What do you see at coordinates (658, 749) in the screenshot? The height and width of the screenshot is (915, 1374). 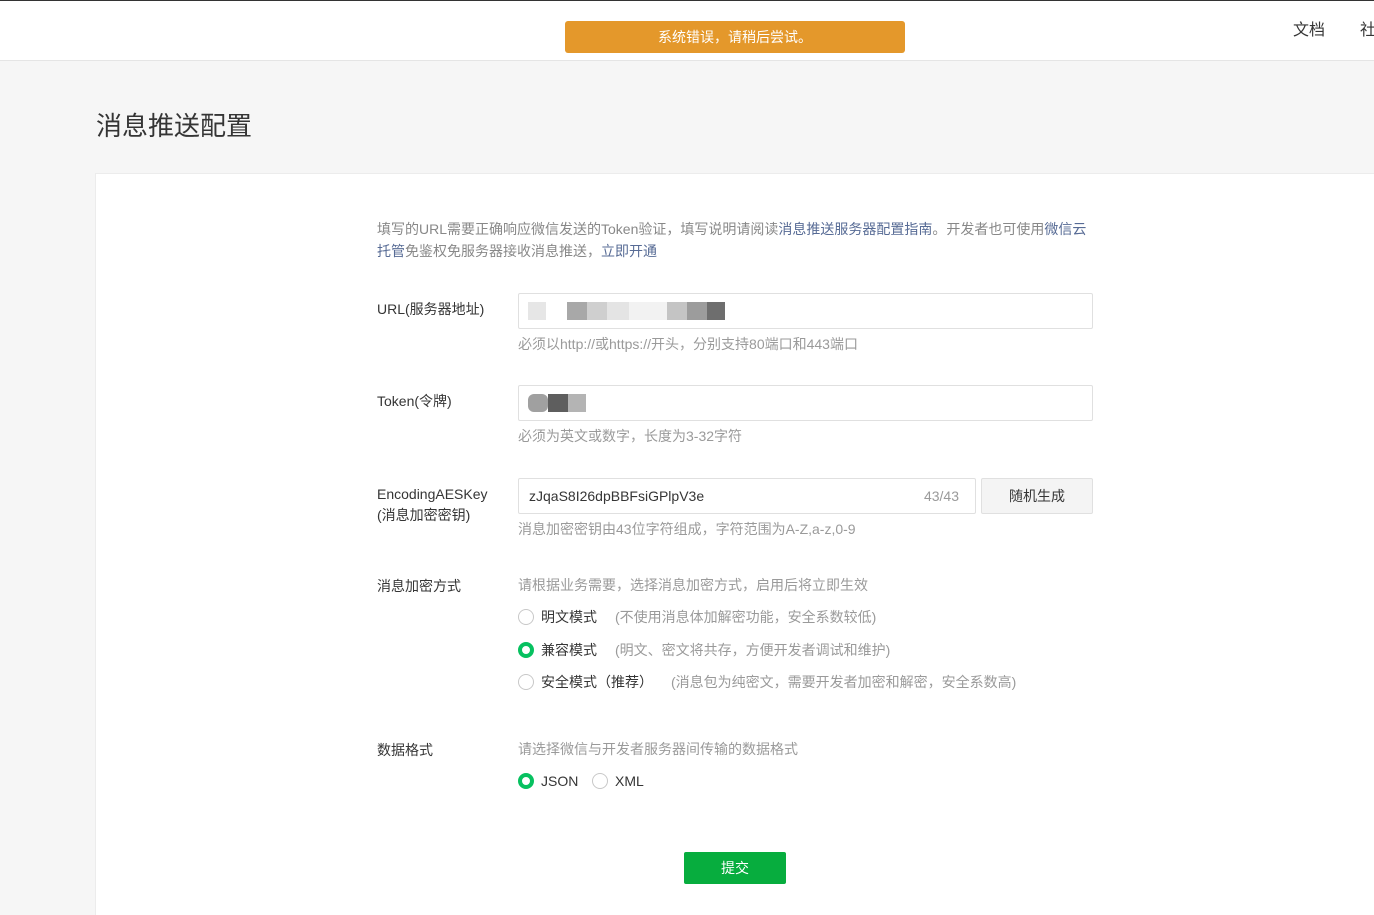 I see `data-format-hint: 请选择微信与开发者服务器间传输的数据格式` at bounding box center [658, 749].